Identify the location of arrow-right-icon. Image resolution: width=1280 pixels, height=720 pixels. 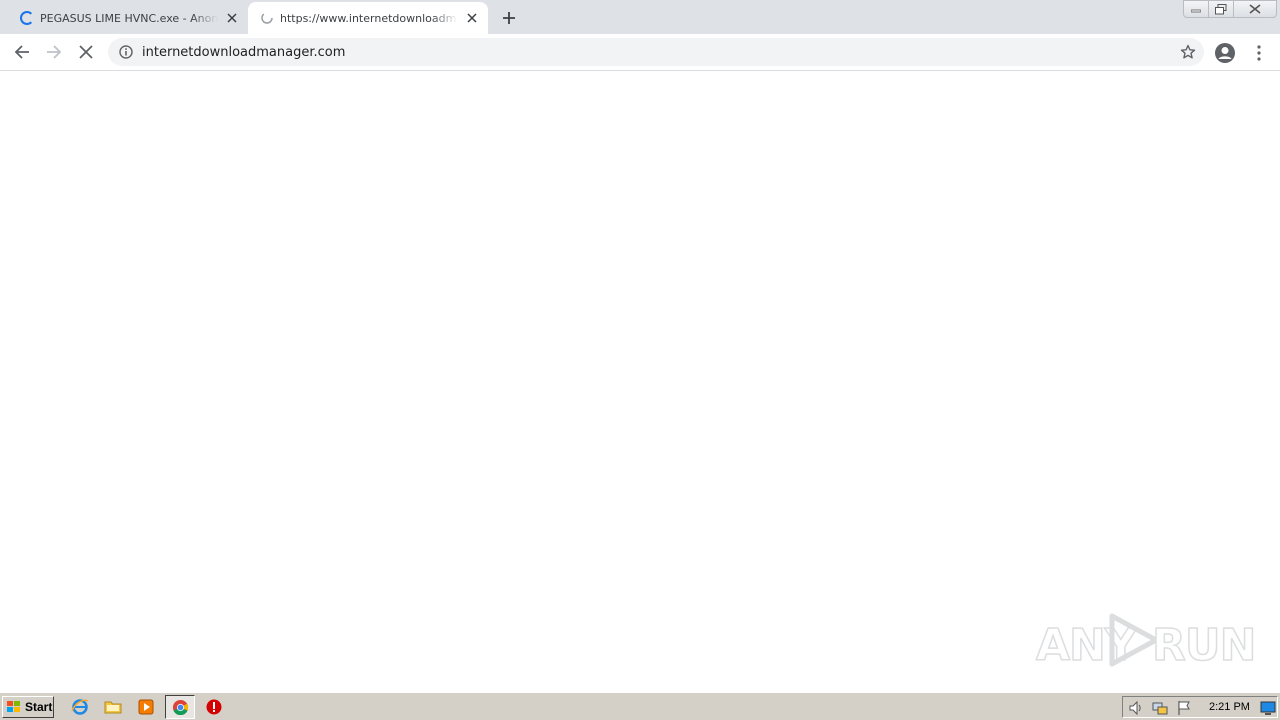
(54, 52).